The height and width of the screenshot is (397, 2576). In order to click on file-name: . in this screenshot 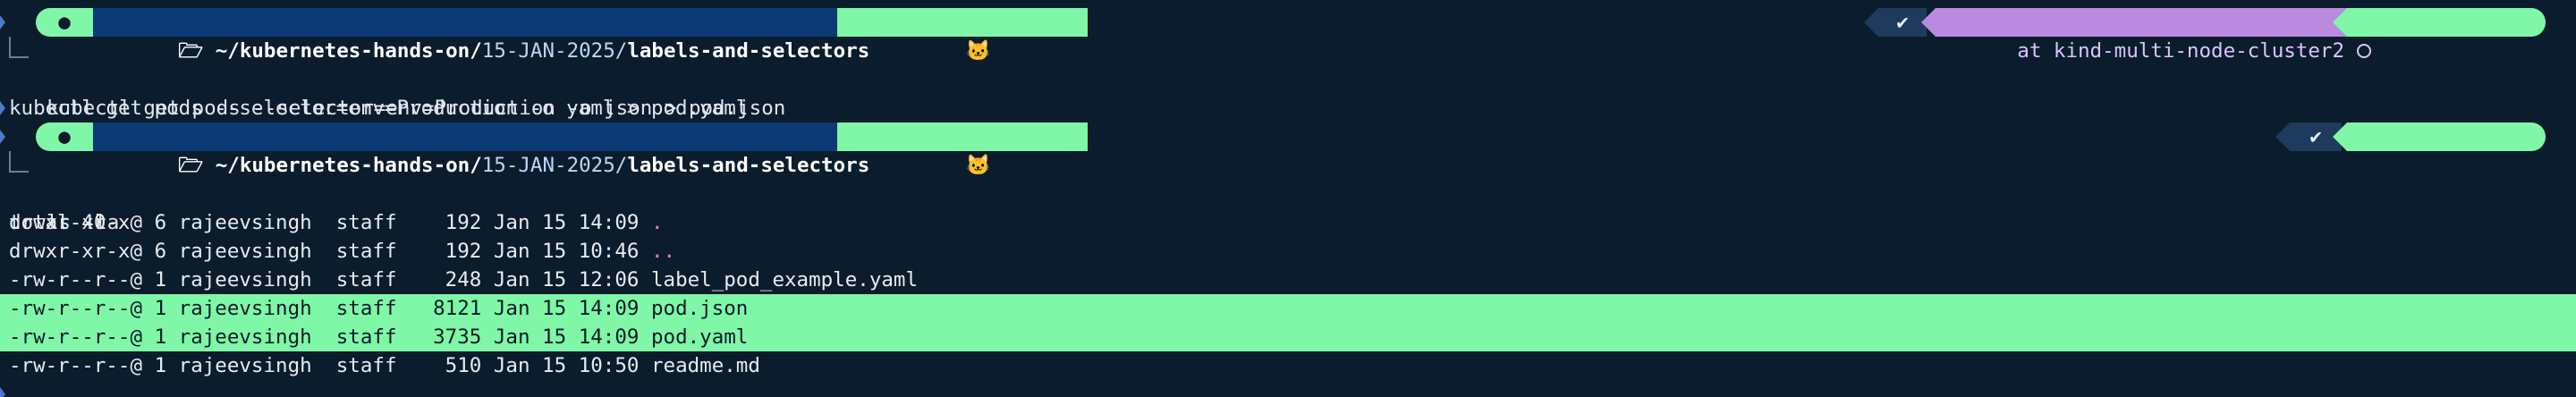, I will do `click(657, 222)`.